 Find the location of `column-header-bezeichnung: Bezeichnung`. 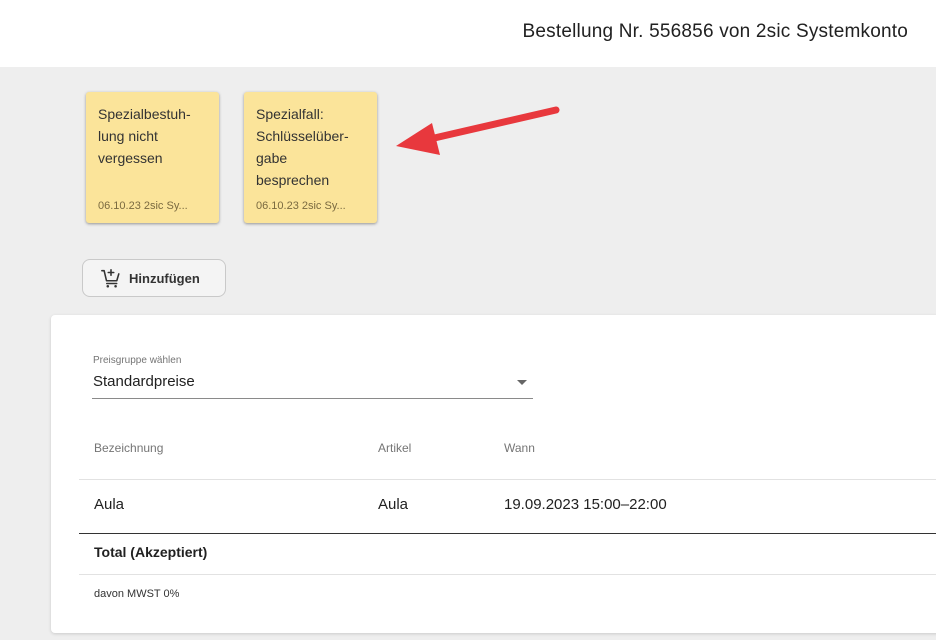

column-header-bezeichnung: Bezeichnung is located at coordinates (129, 448).